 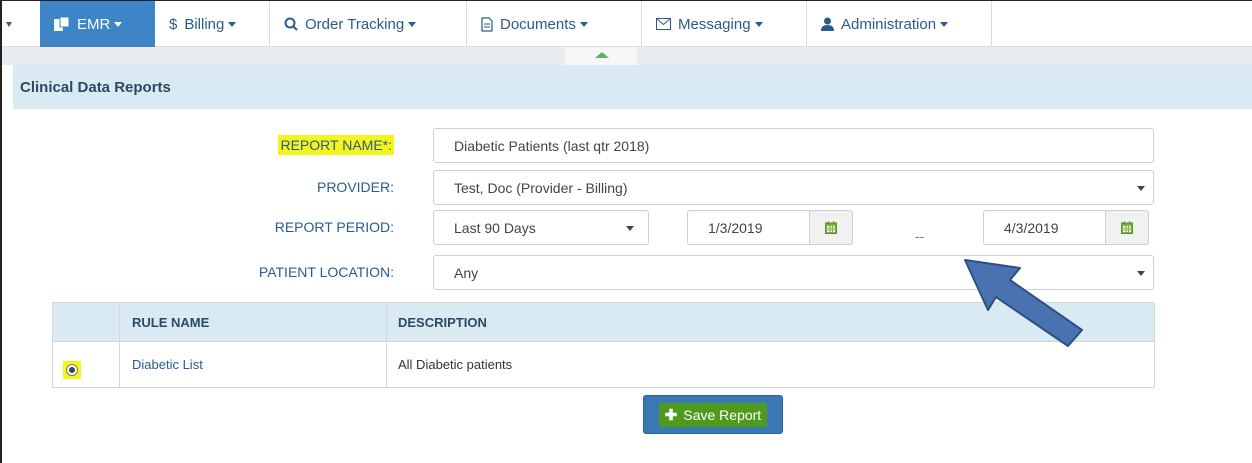 What do you see at coordinates (541, 187) in the screenshot?
I see `provider-value: Test, Doc (Provider - Billing)` at bounding box center [541, 187].